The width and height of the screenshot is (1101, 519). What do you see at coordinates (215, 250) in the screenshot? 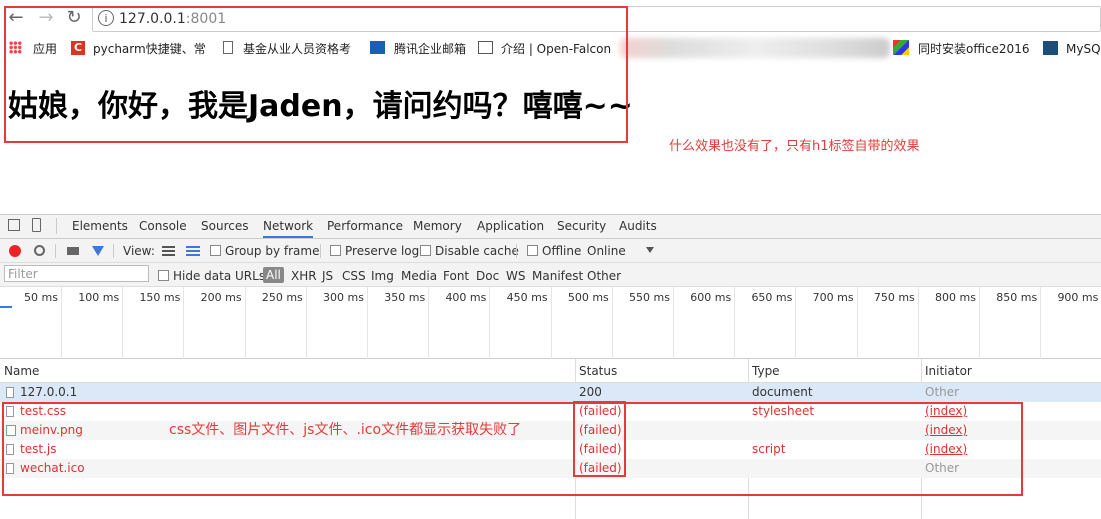
I see `checkbox-checked-icon` at bounding box center [215, 250].